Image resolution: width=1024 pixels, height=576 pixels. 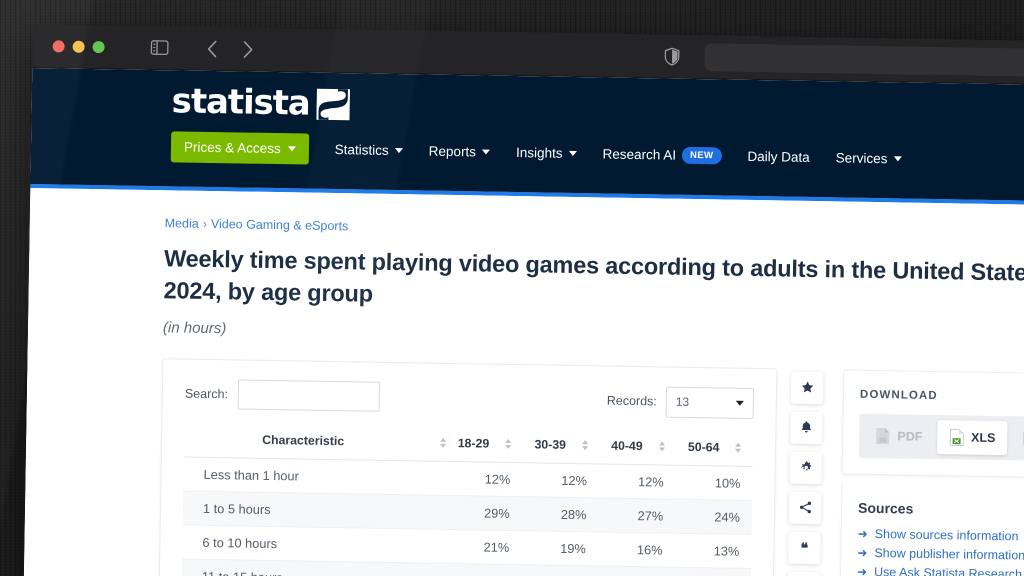 I want to click on row-characteristic: 11 to 15 hours, so click(x=313, y=567).